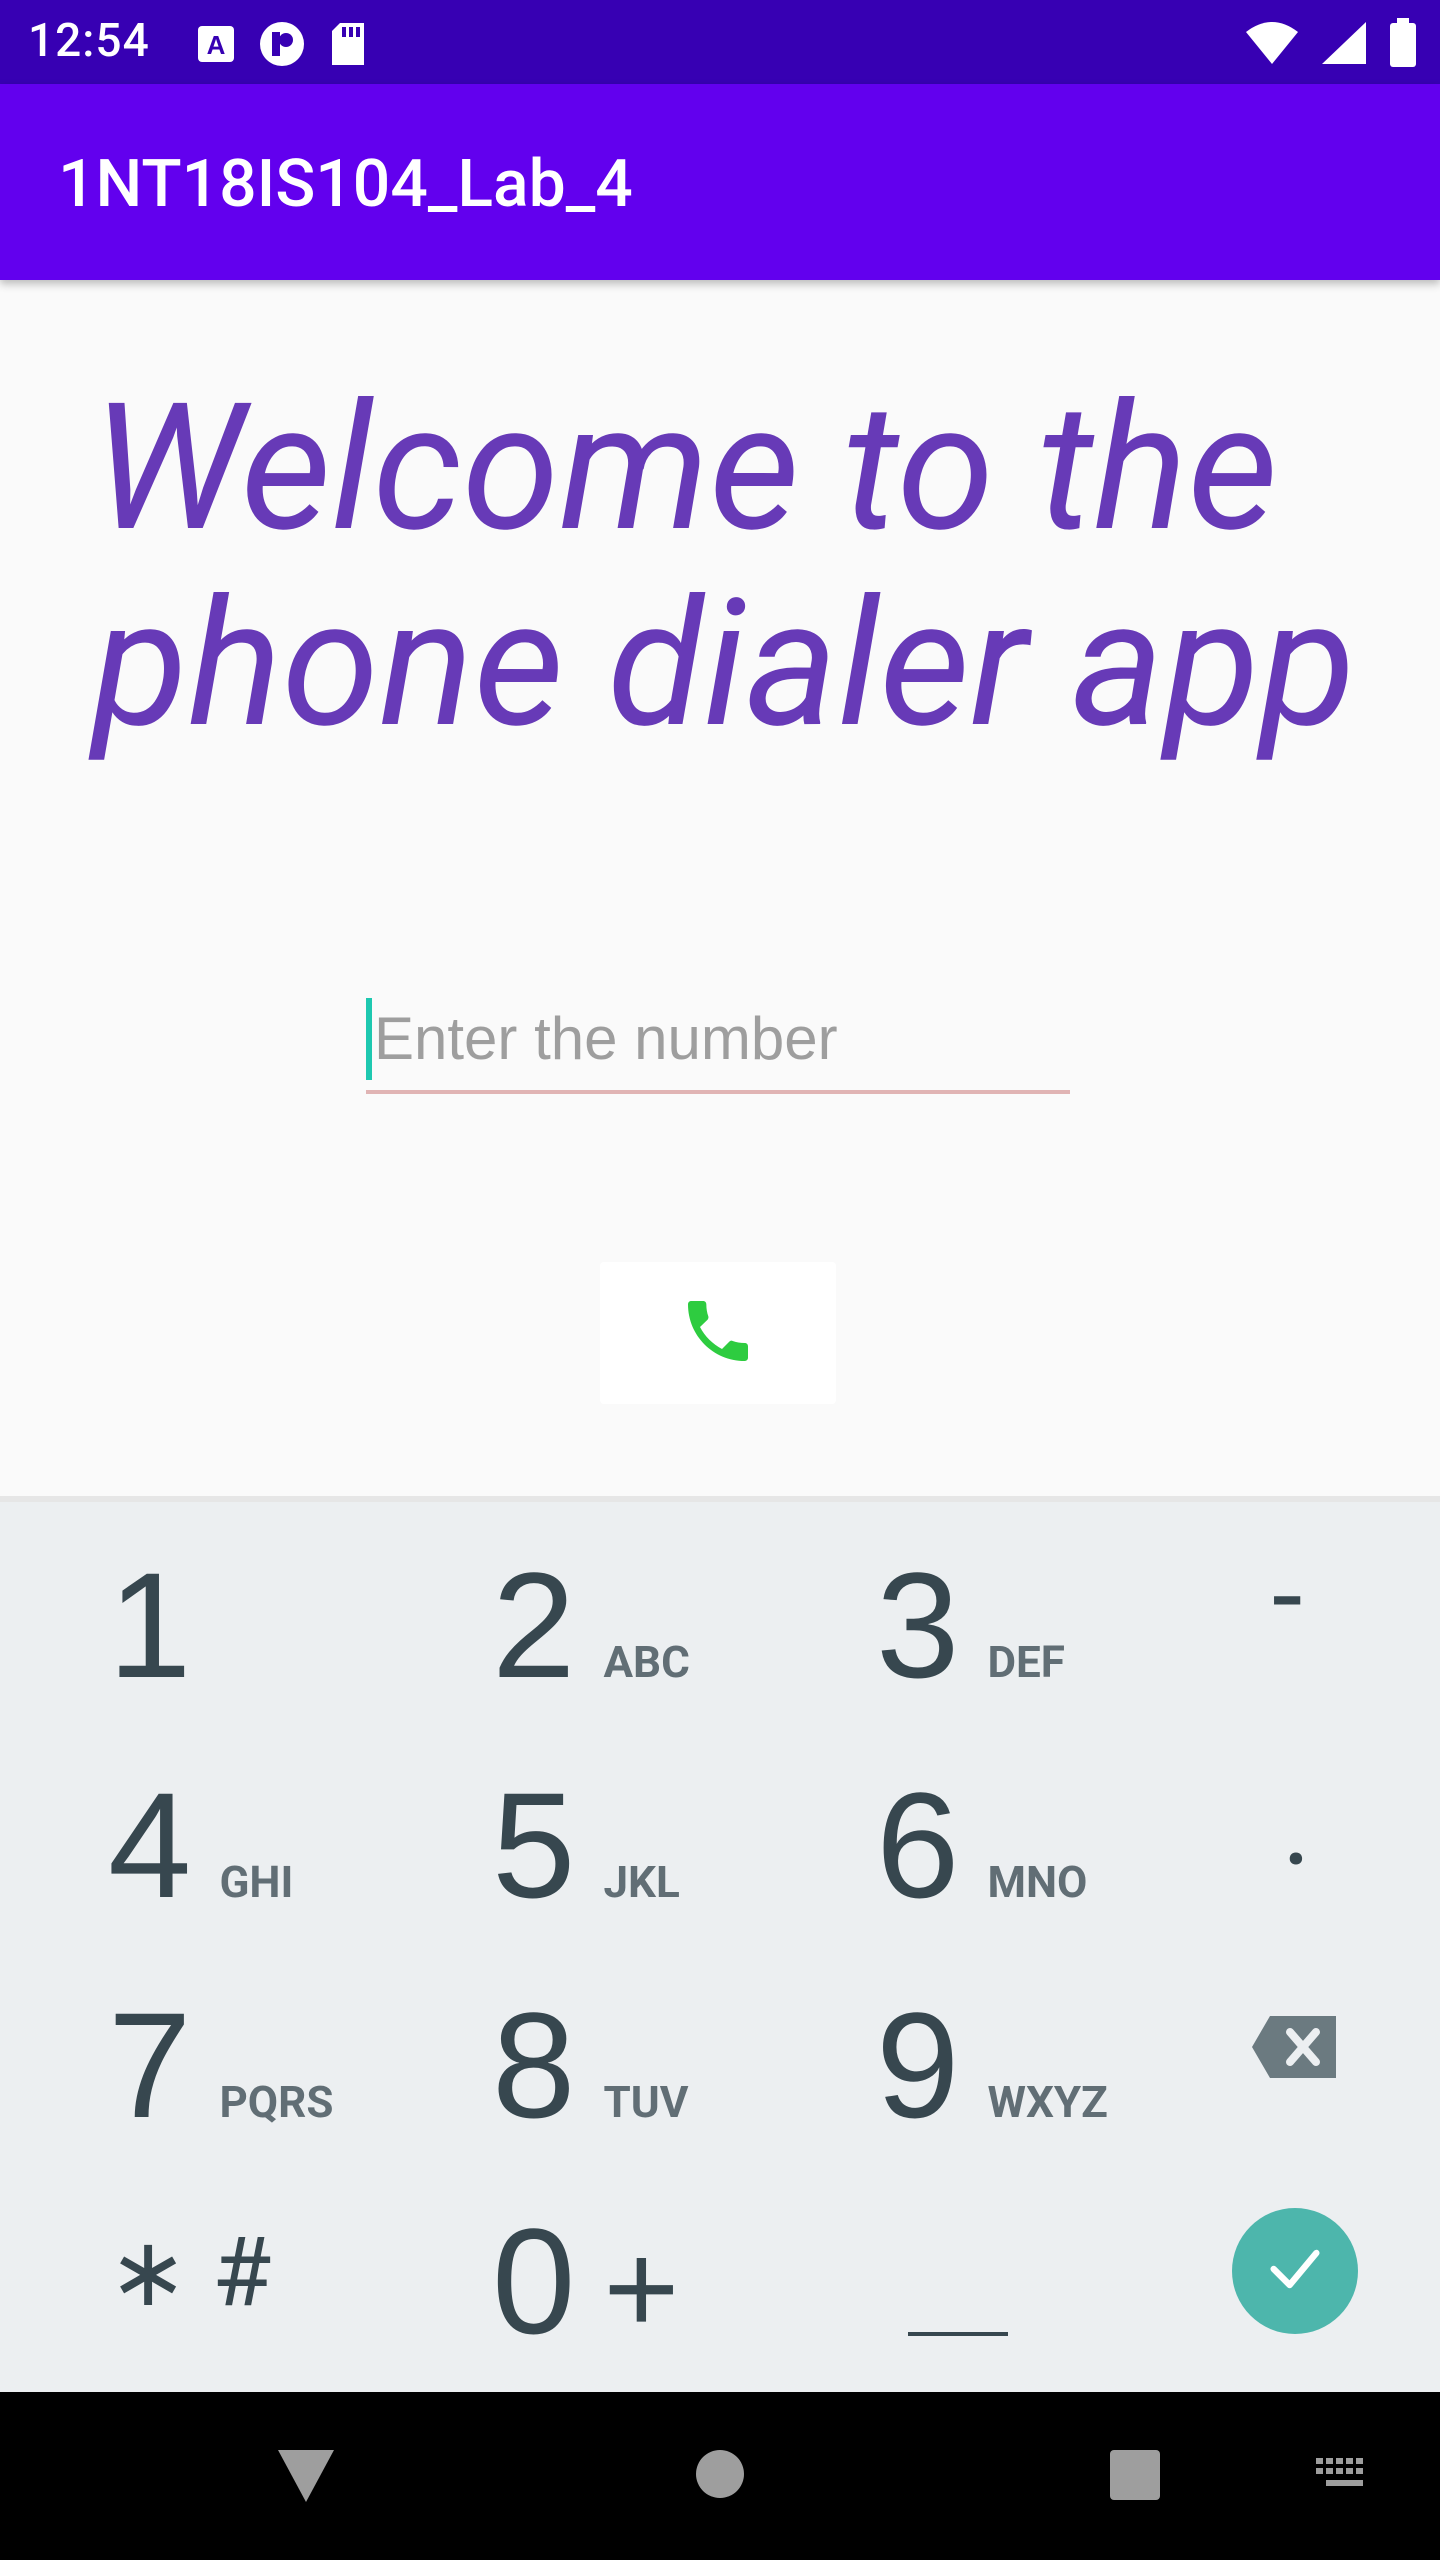  Describe the element at coordinates (189, 2273) in the screenshot. I see `key-star-hash: ∗ #` at that location.